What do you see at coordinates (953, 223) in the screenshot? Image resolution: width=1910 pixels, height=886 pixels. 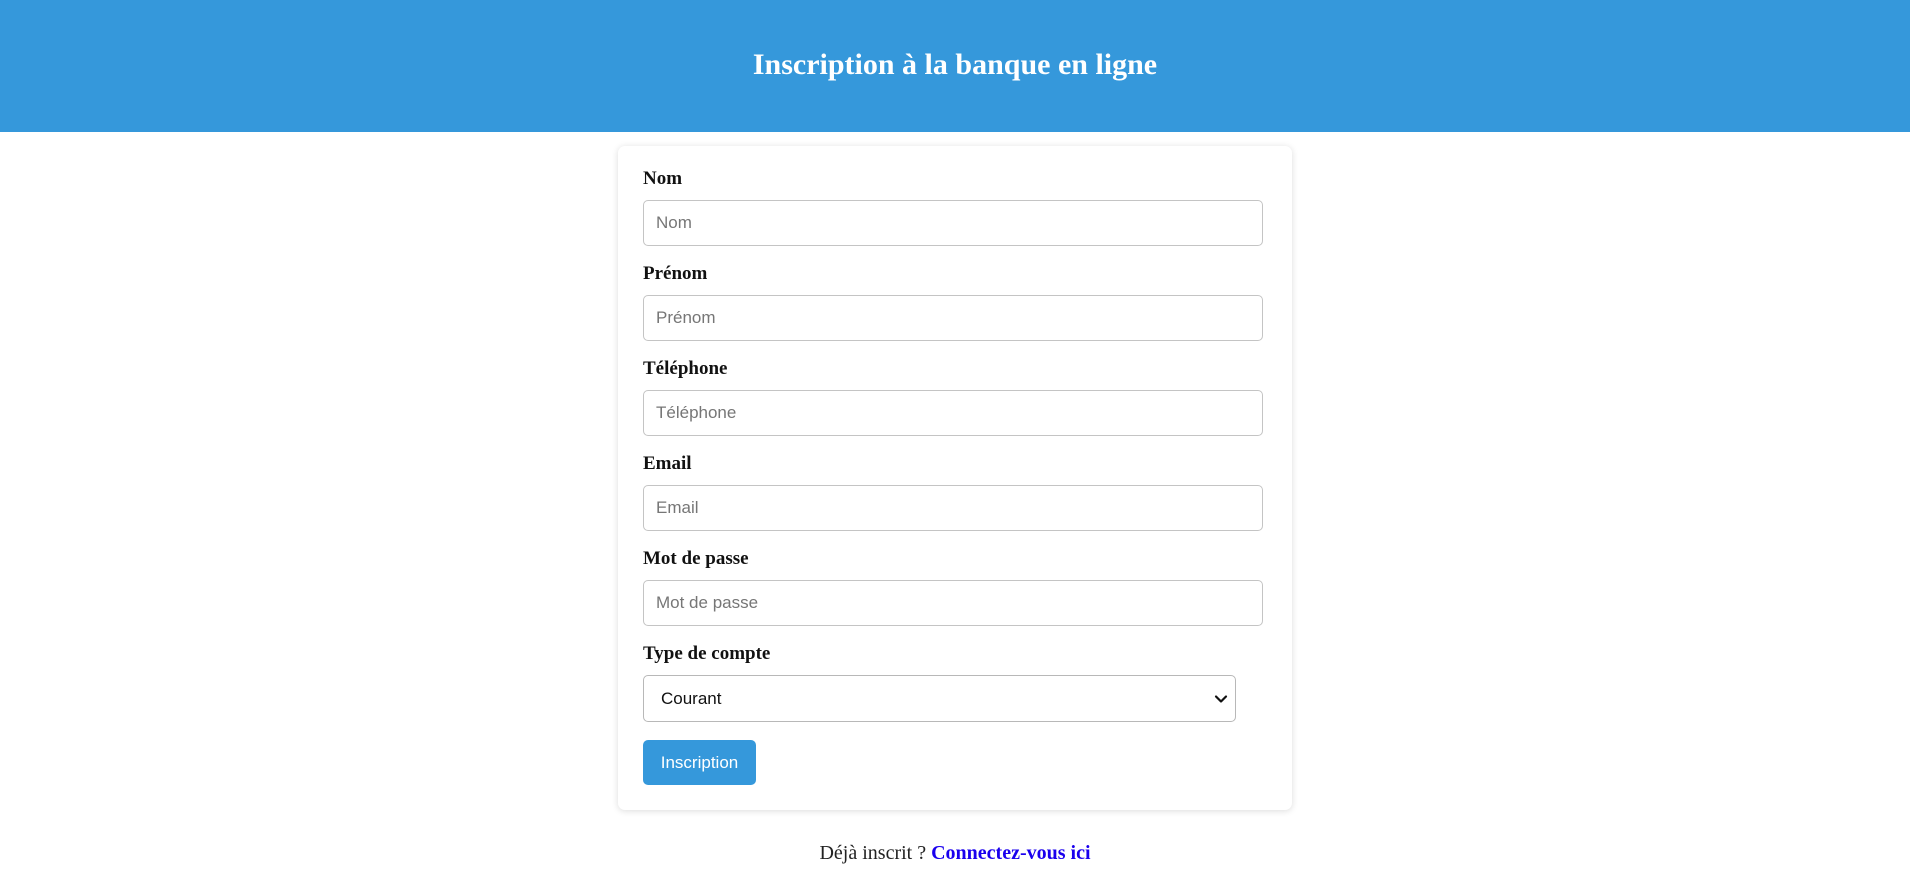 I see `nom-input` at bounding box center [953, 223].